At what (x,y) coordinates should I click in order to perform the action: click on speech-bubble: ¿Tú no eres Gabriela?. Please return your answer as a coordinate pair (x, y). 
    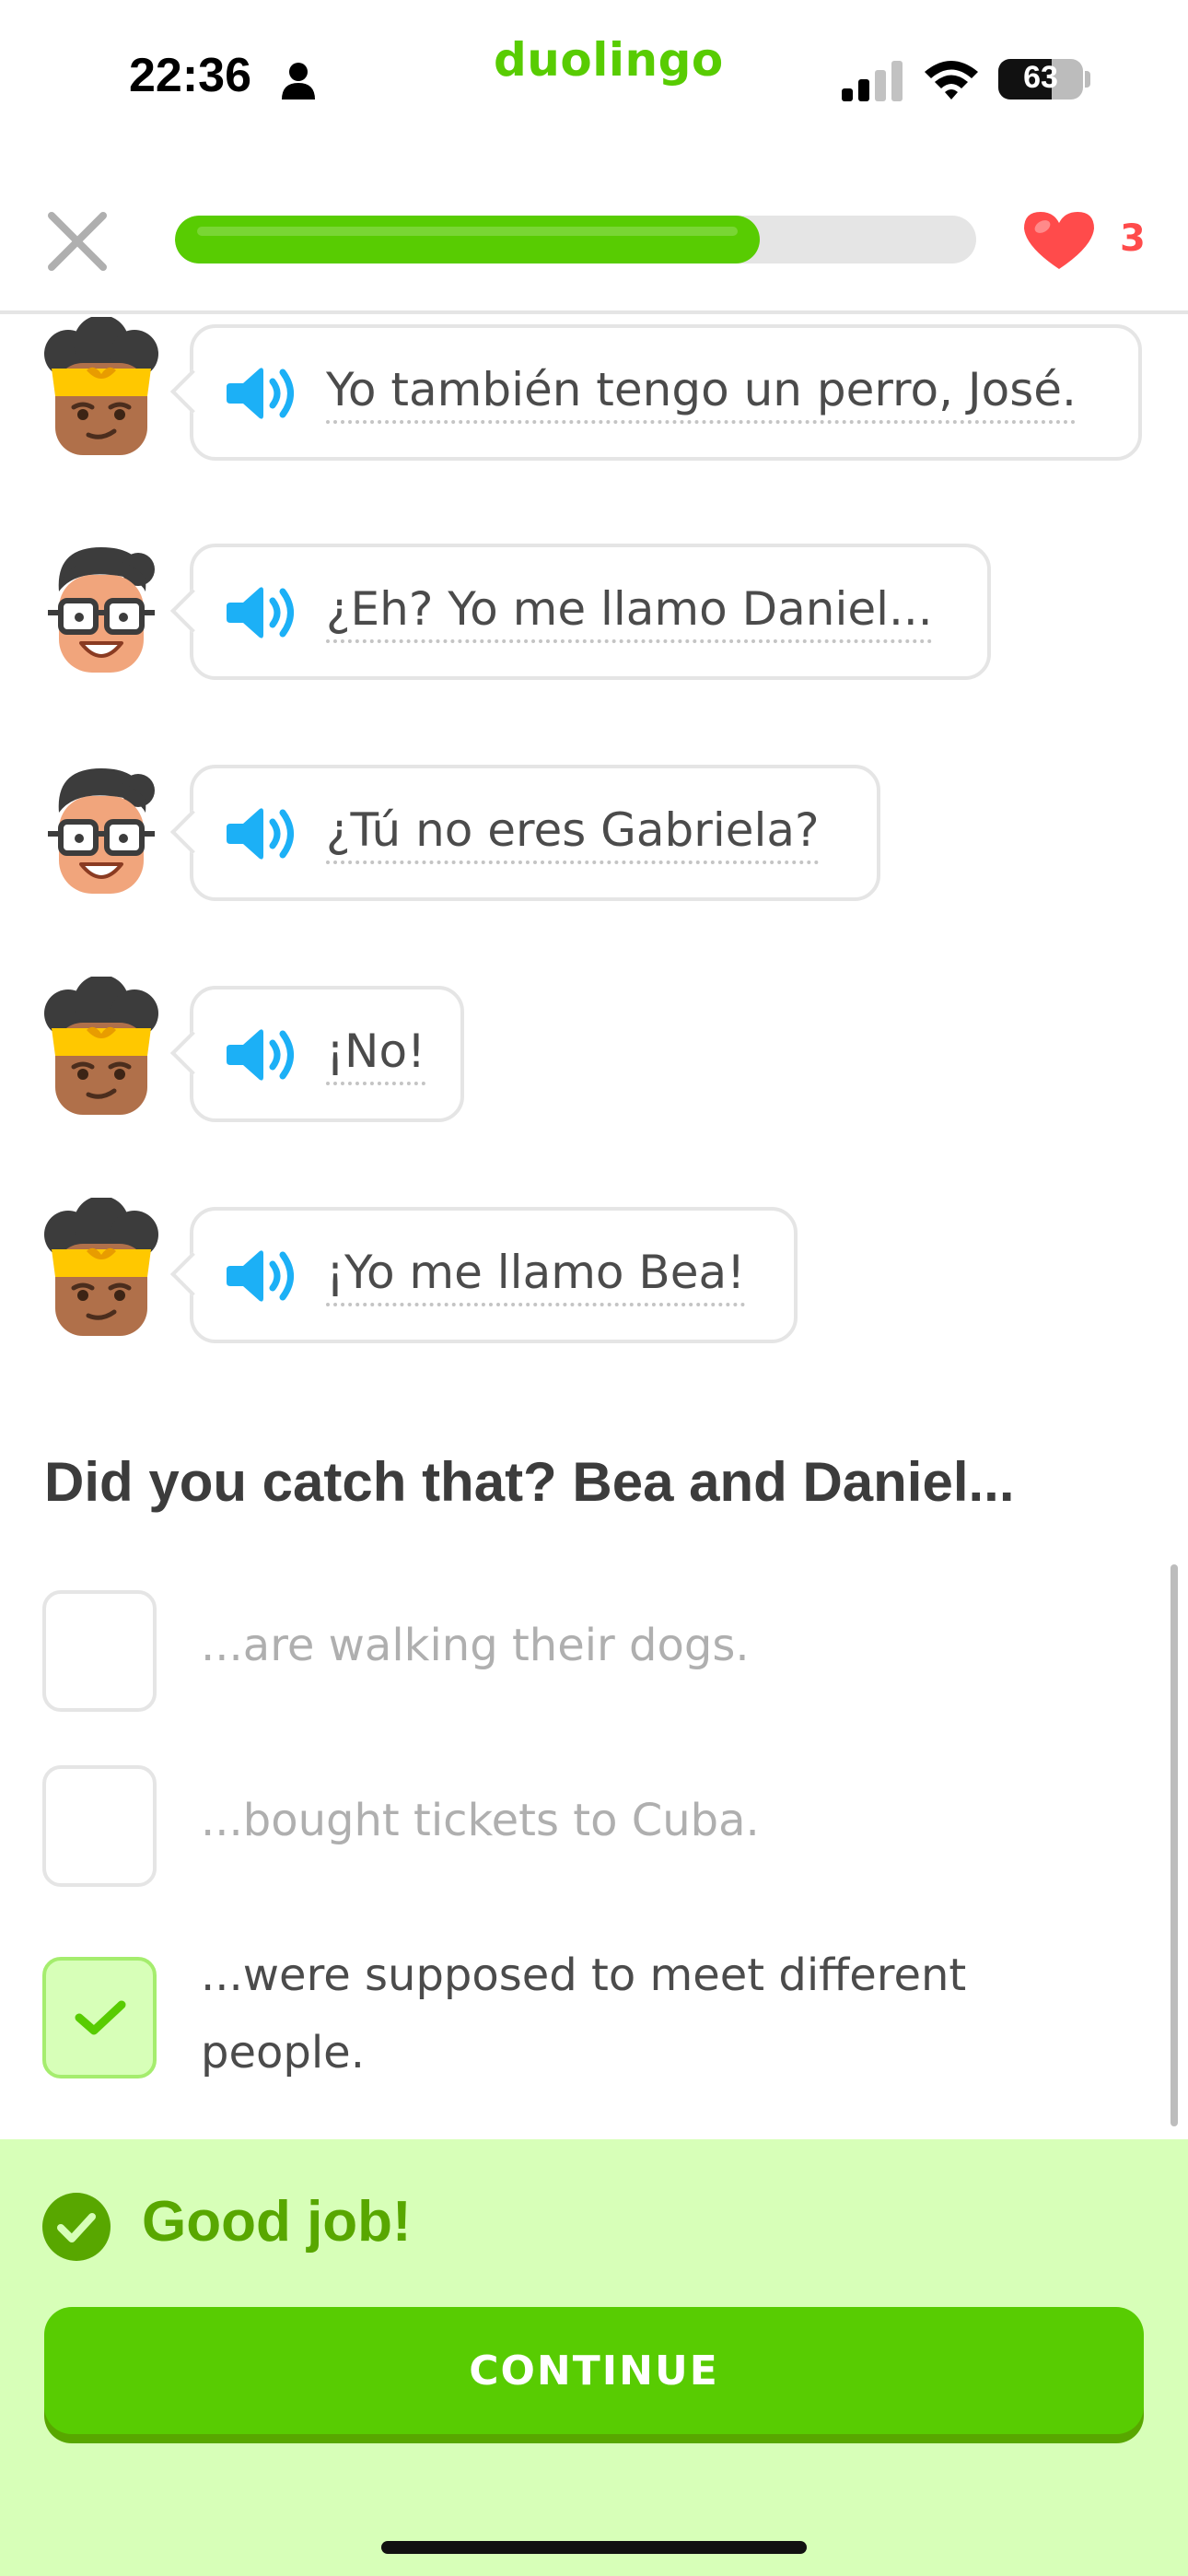
    Looking at the image, I should click on (535, 833).